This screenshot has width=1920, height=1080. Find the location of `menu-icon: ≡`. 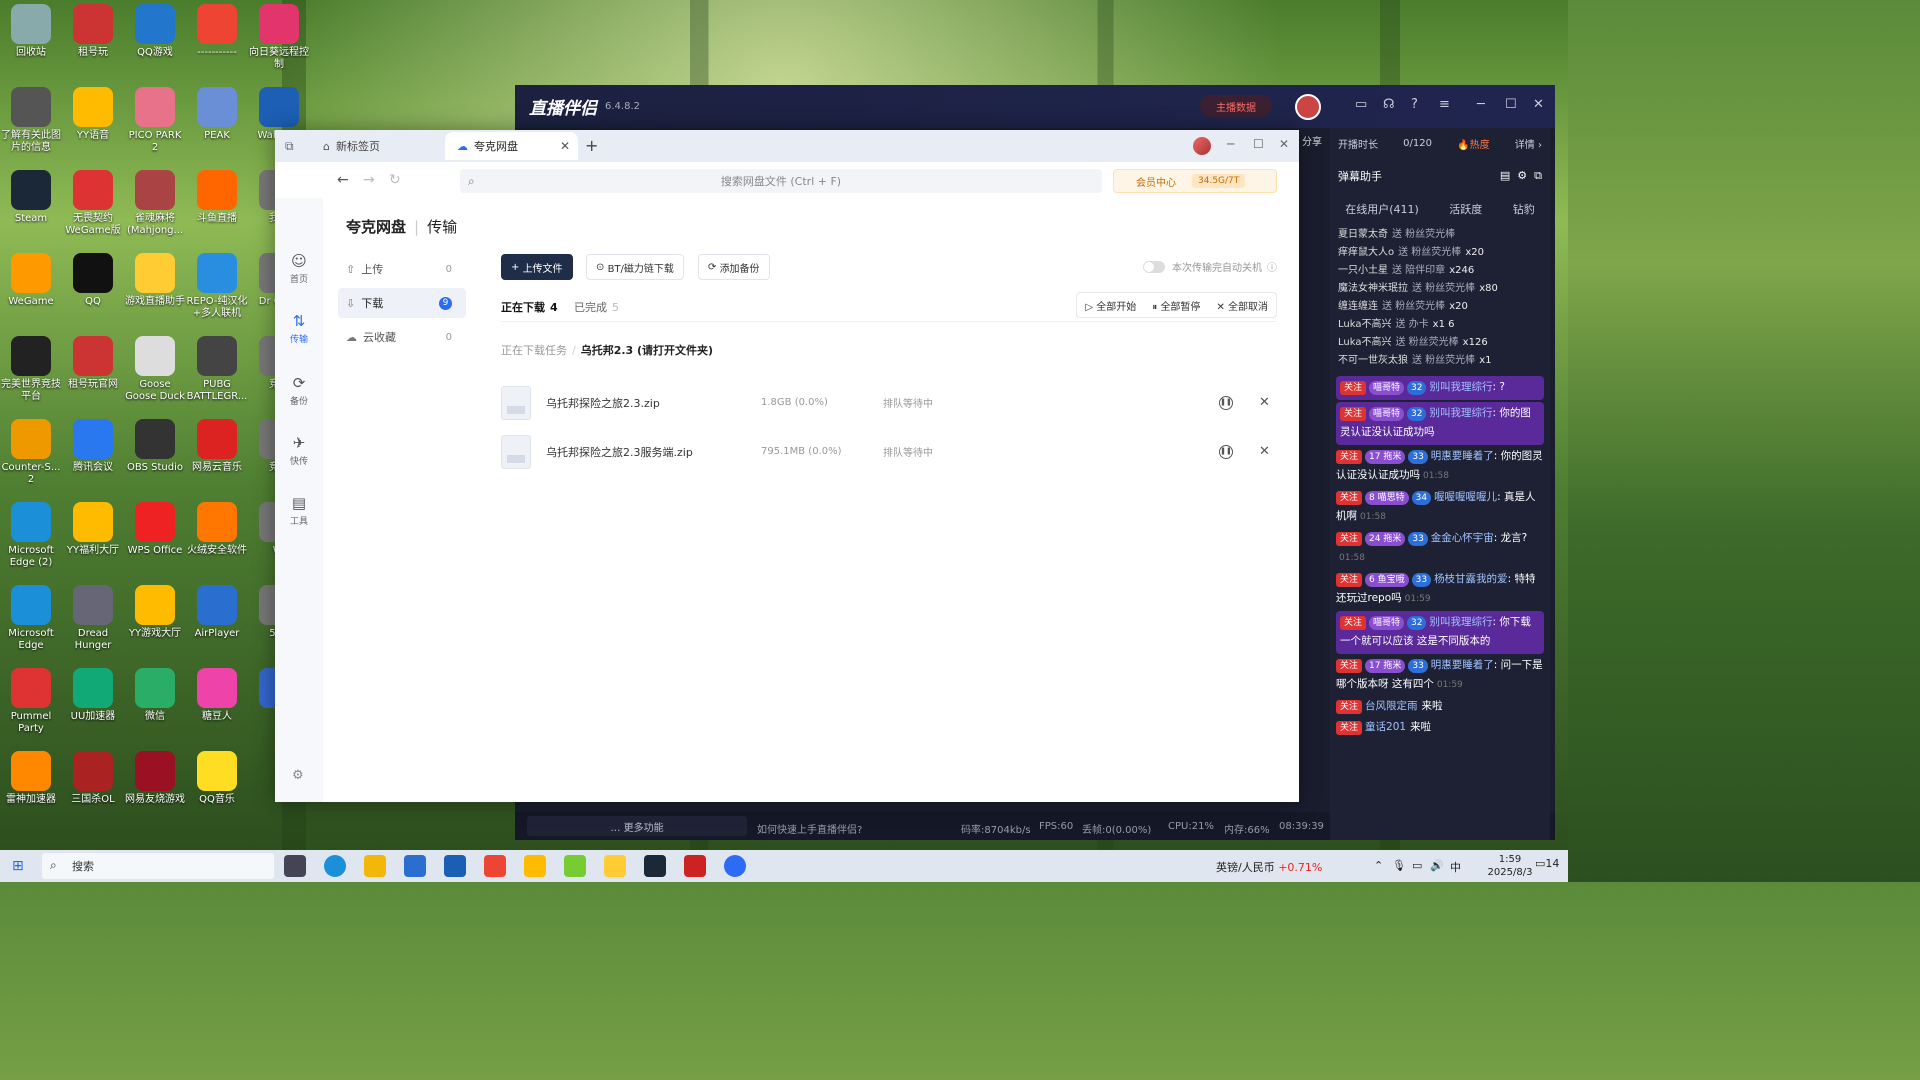

menu-icon: ≡ is located at coordinates (1444, 104).